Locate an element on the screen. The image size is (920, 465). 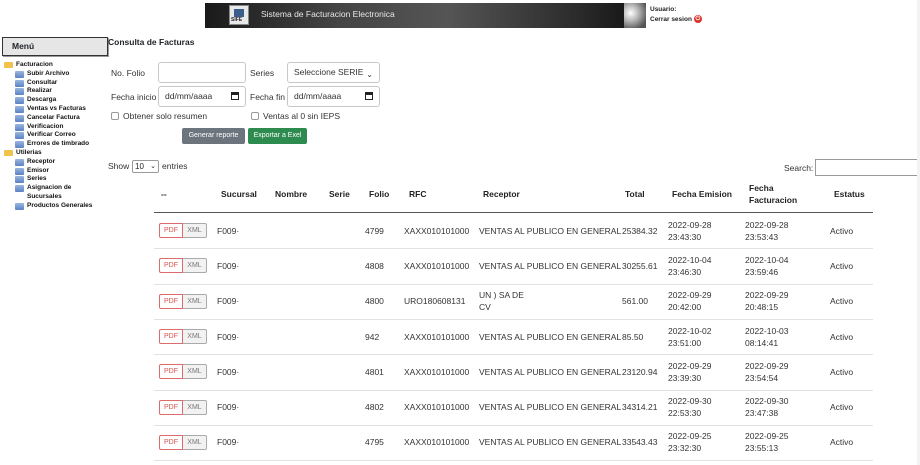
folio-input is located at coordinates (202, 72).